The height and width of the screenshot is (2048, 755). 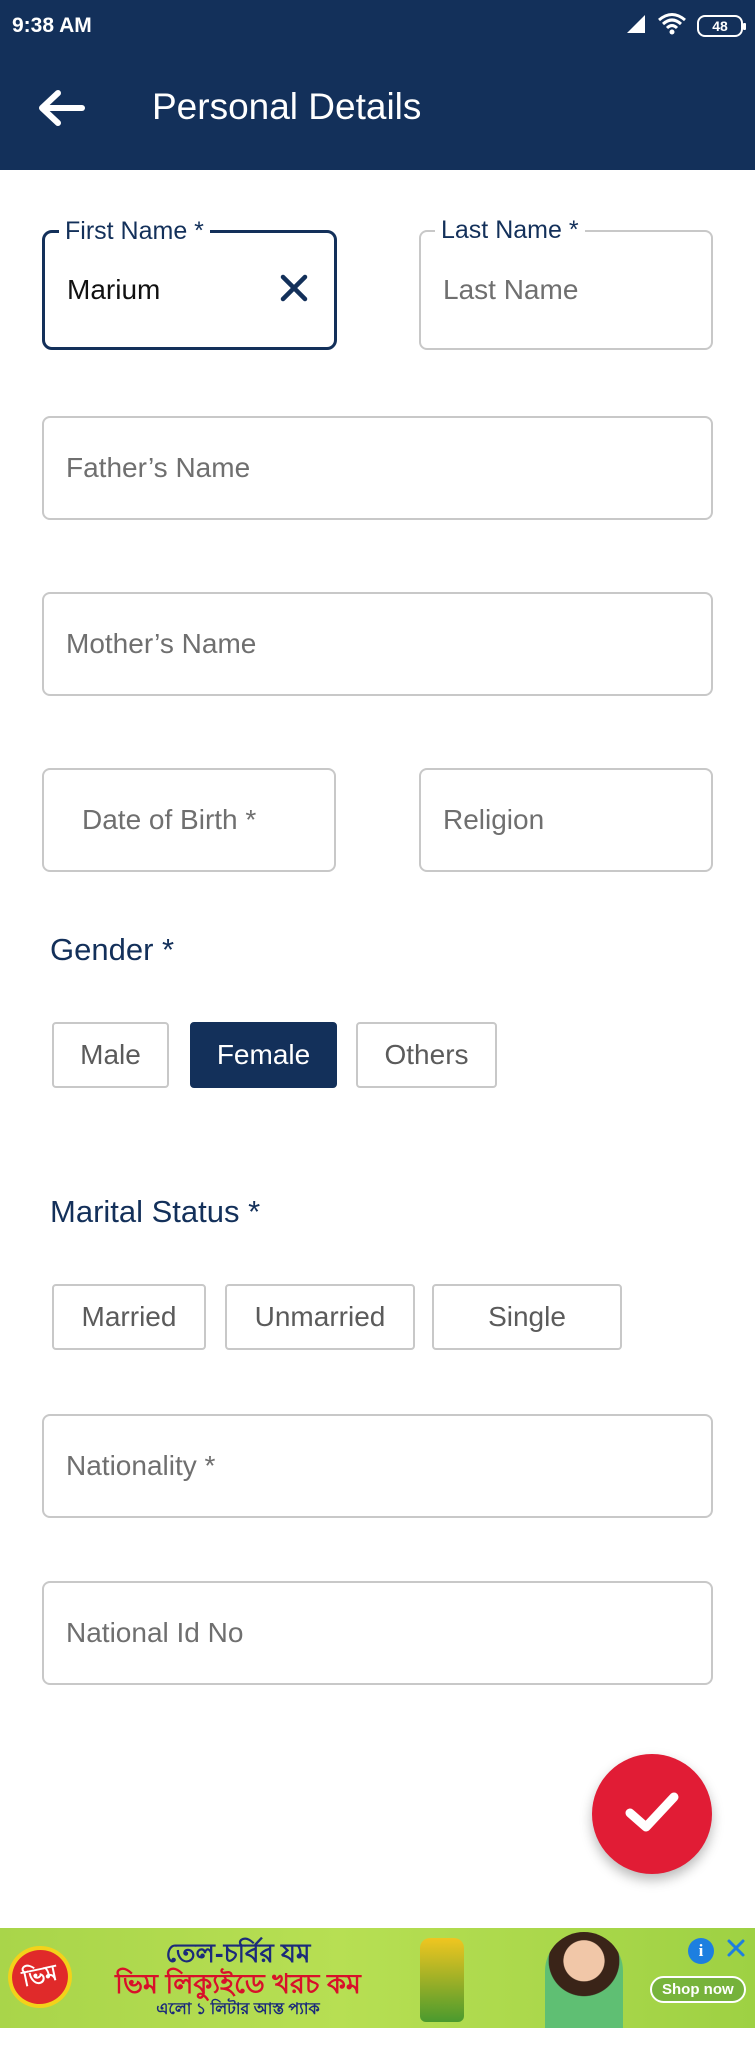 I want to click on status-icons: 48, so click(x=685, y=26).